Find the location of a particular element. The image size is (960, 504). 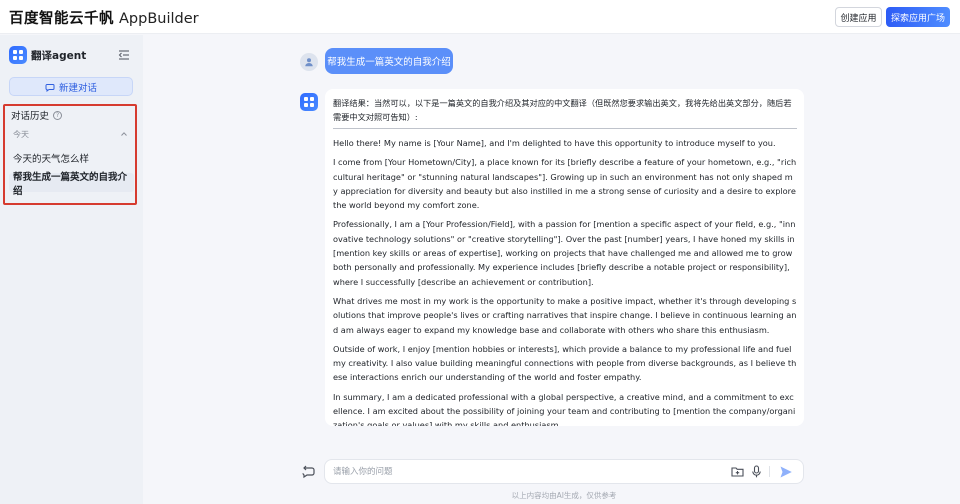

brand-name-cn: 百度智能云千帆 is located at coordinates (61, 19).